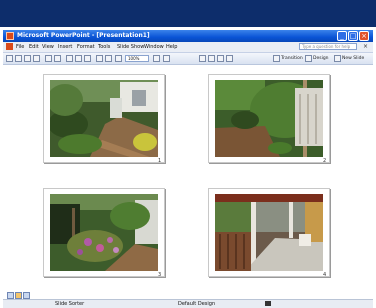 This screenshot has height=308, width=376. I want to click on slide-thumbnail-2: 2, so click(269, 119).